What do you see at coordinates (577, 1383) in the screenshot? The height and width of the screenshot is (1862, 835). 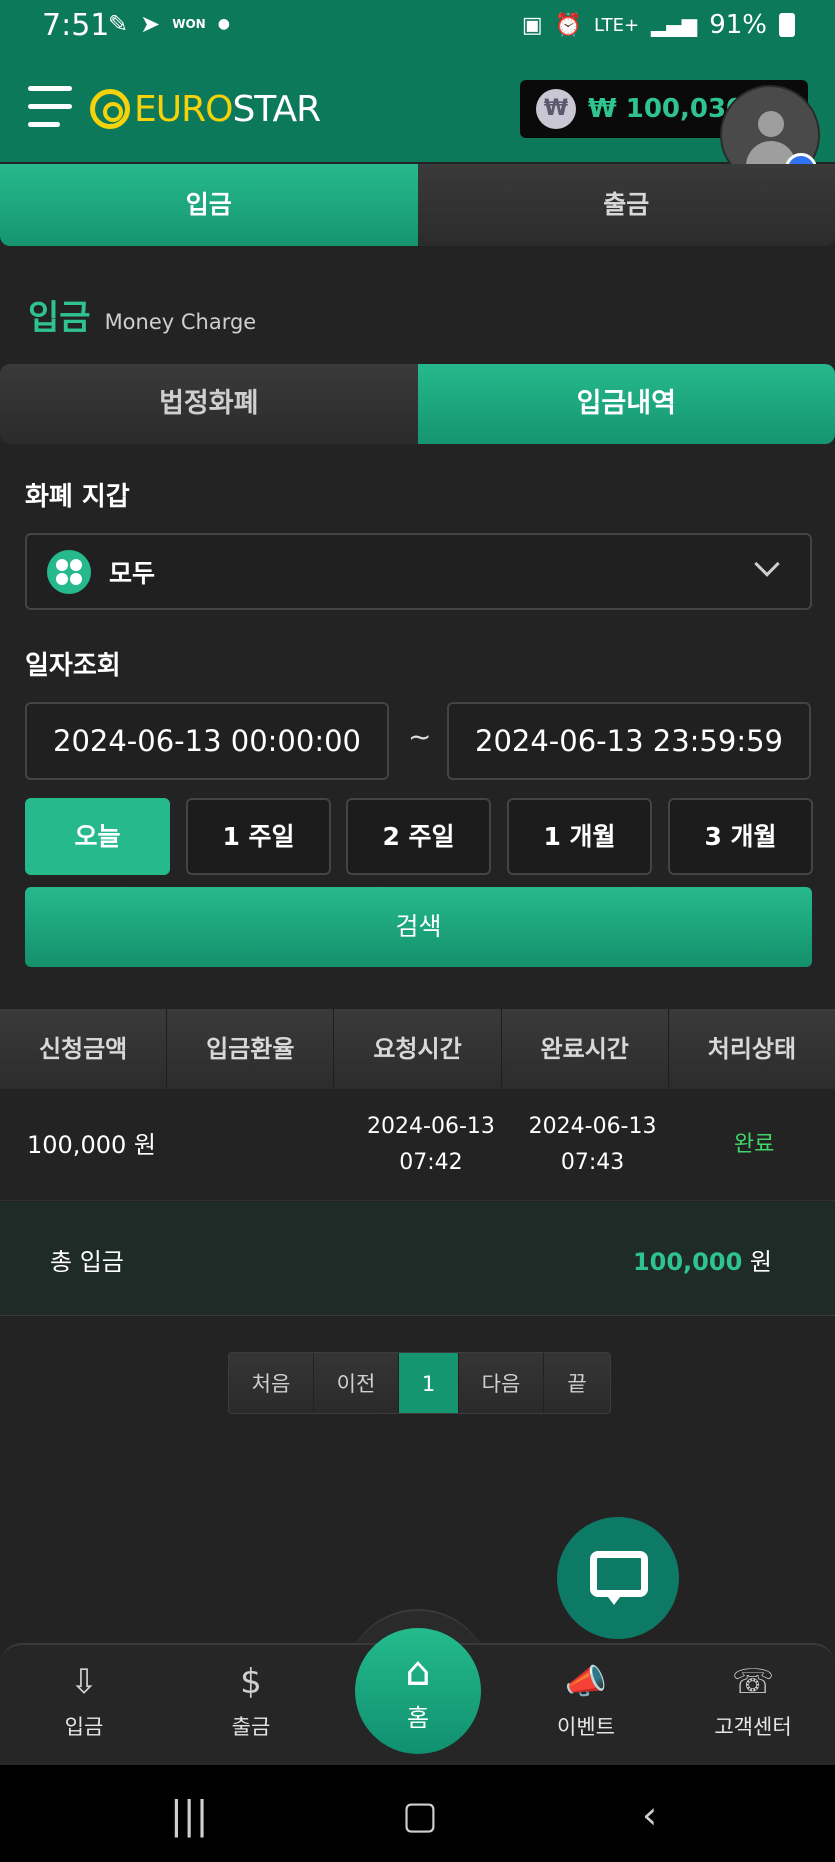 I see `page-last-button: 끝` at bounding box center [577, 1383].